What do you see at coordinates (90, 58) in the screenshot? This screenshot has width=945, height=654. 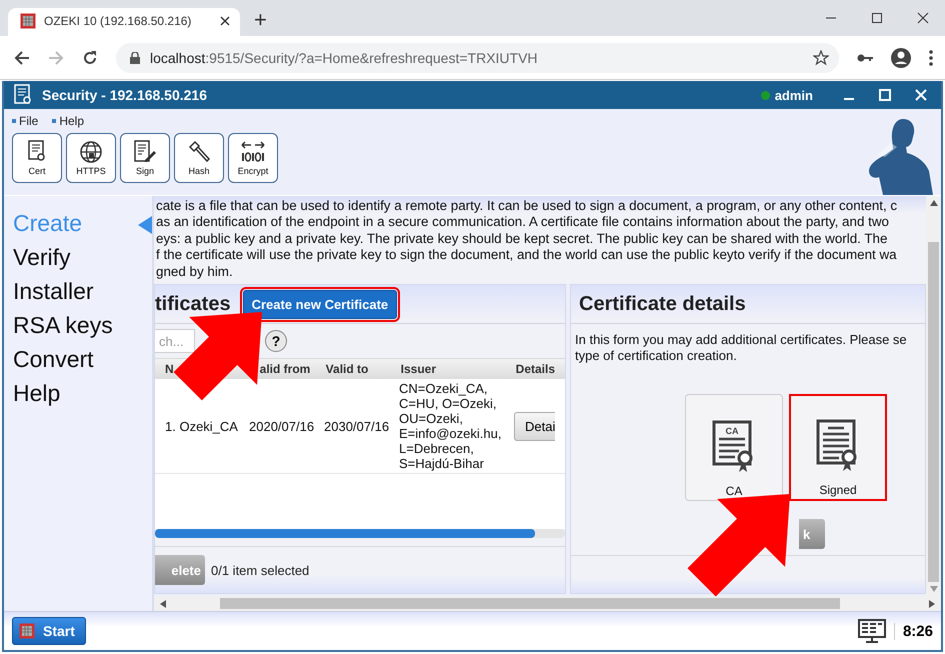 I see `reload-icon` at bounding box center [90, 58].